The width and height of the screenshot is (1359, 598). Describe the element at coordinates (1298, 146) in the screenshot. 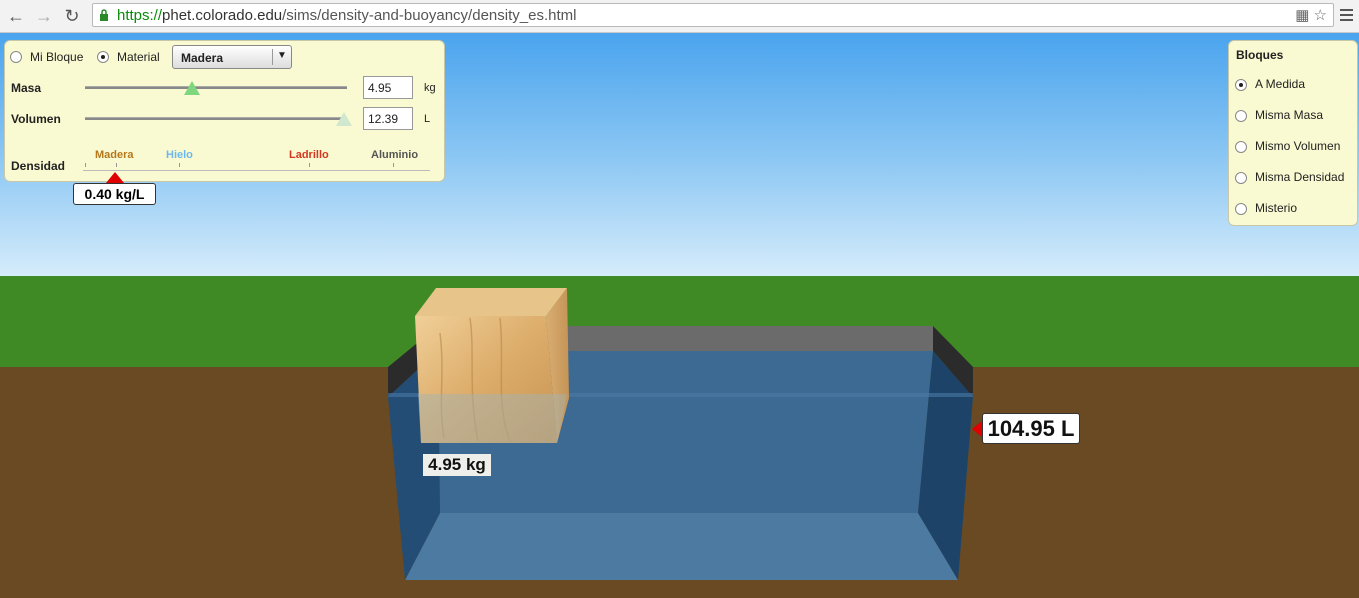

I see `blocks-option-label: Mismo Volumen` at that location.